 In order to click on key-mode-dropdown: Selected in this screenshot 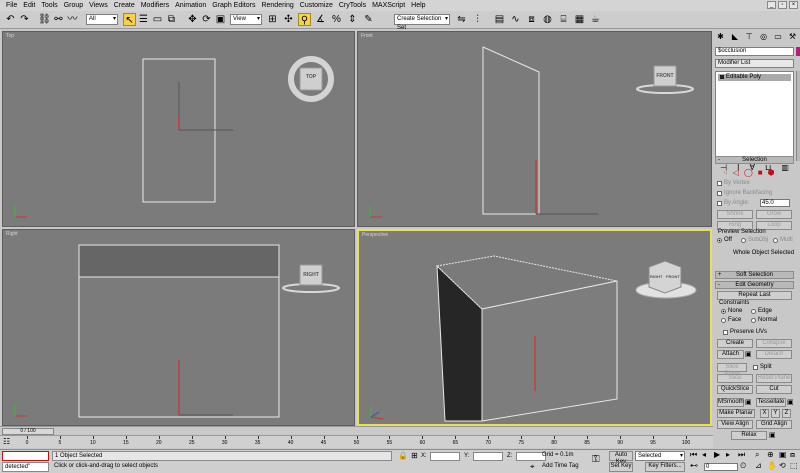, I will do `click(660, 456)`.